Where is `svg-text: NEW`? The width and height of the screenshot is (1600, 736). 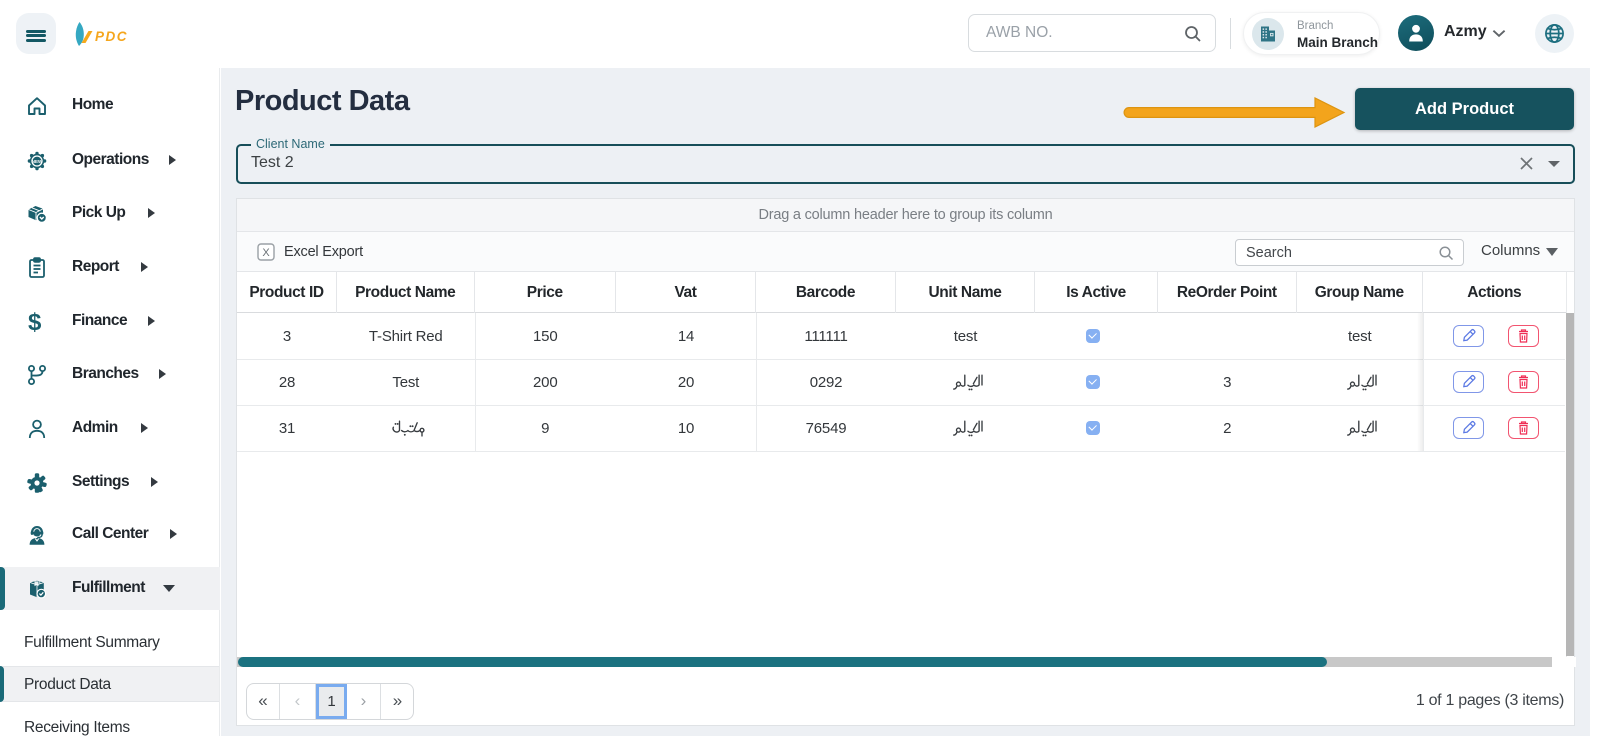
svg-text: NEW is located at coordinates (37, 161).